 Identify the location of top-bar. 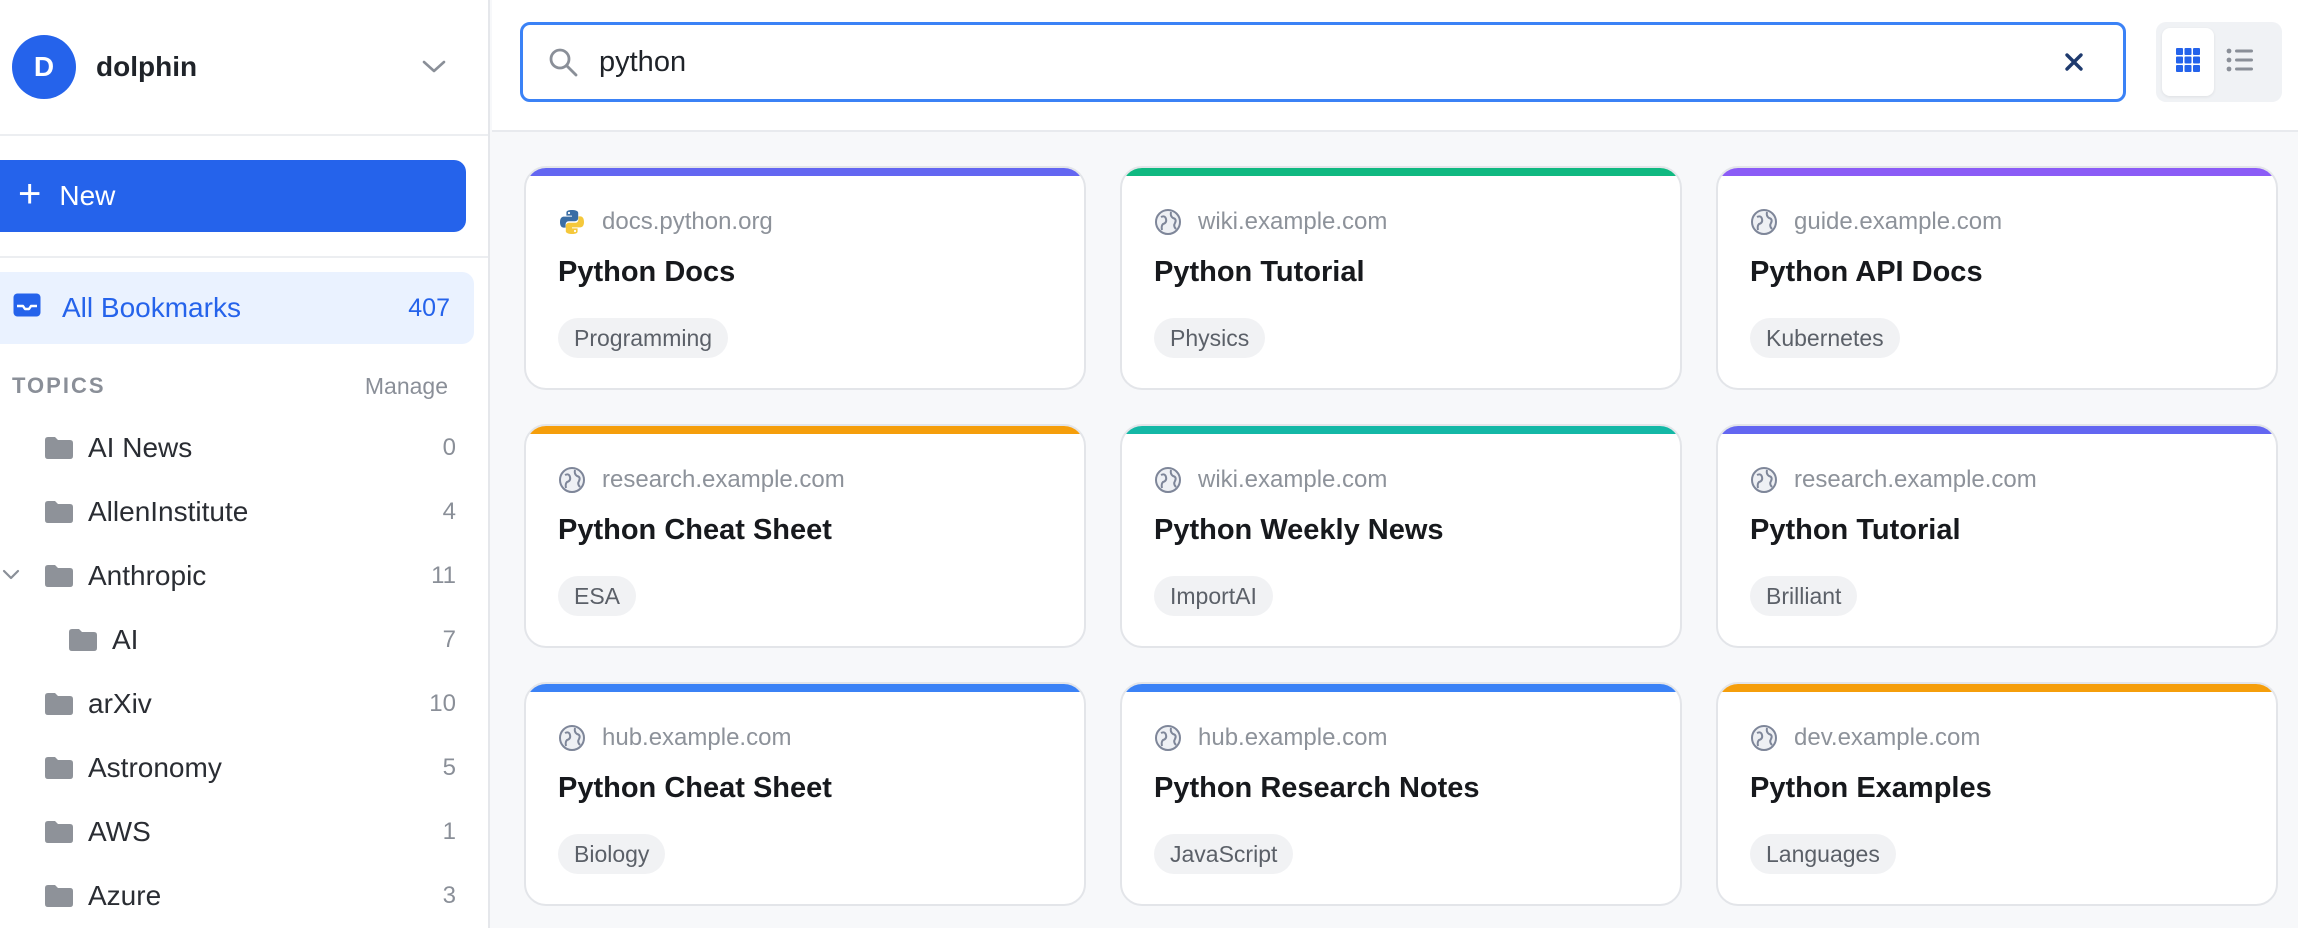
(1395, 66).